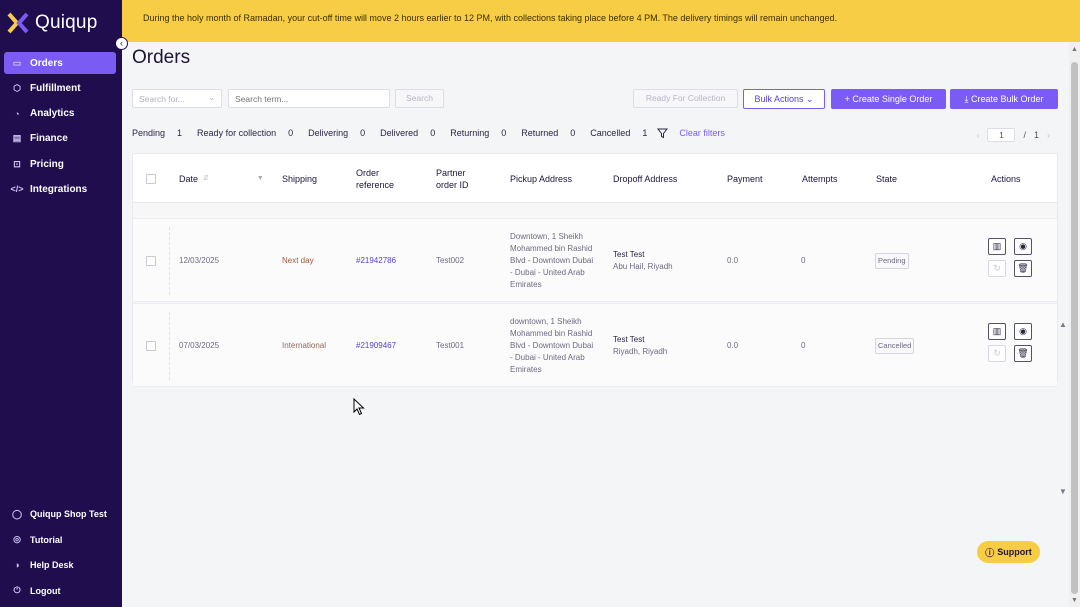 This screenshot has height=607, width=1080. Describe the element at coordinates (60, 164) in the screenshot. I see `sidebar-item-pricing: ⊡ Pricing` at that location.